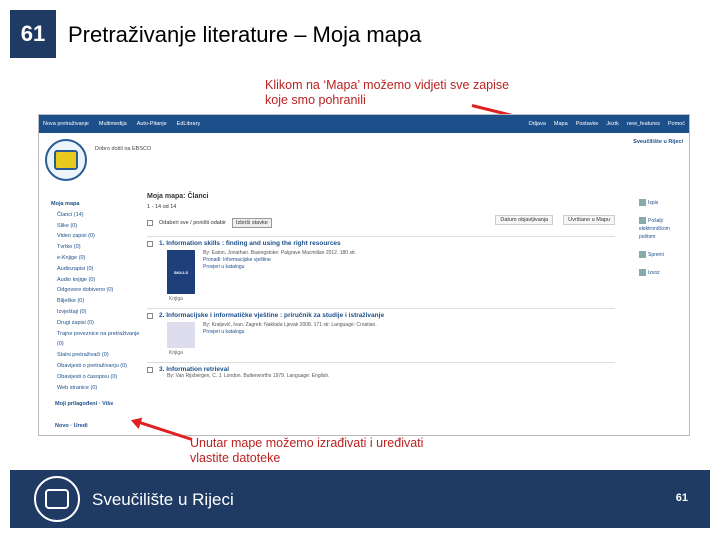 Image resolution: width=720 pixels, height=540 pixels. I want to click on university-seal, so click(57, 499).